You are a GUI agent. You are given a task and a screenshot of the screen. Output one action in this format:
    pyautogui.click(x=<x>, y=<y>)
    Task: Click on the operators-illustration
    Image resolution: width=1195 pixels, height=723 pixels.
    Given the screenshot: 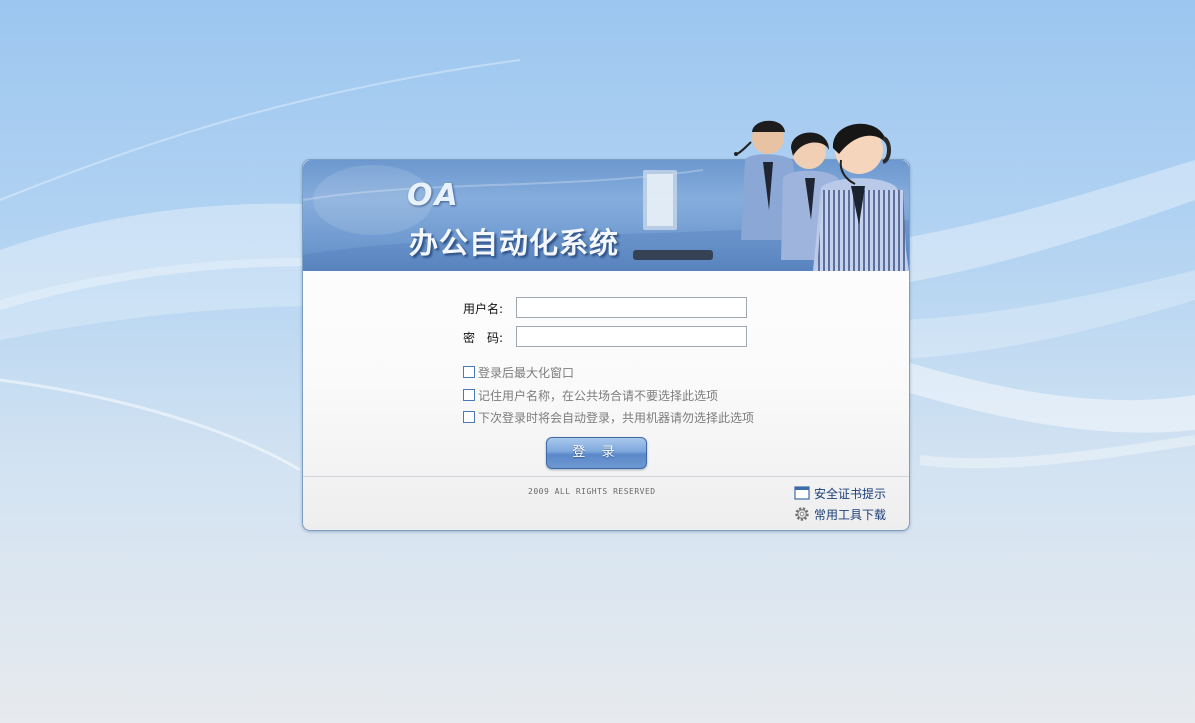 What is the action you would take?
    pyautogui.click(x=821, y=195)
    